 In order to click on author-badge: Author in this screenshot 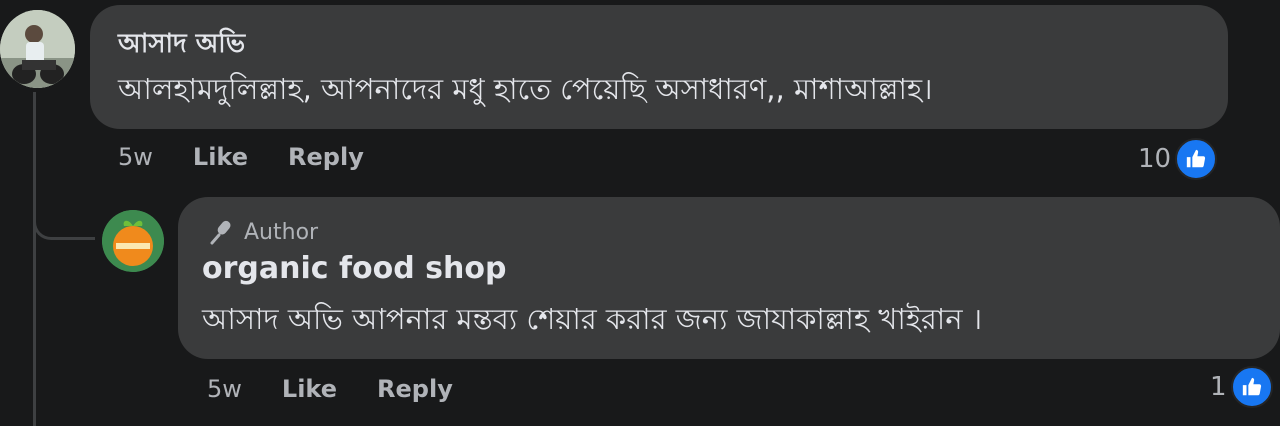, I will do `click(262, 232)`.